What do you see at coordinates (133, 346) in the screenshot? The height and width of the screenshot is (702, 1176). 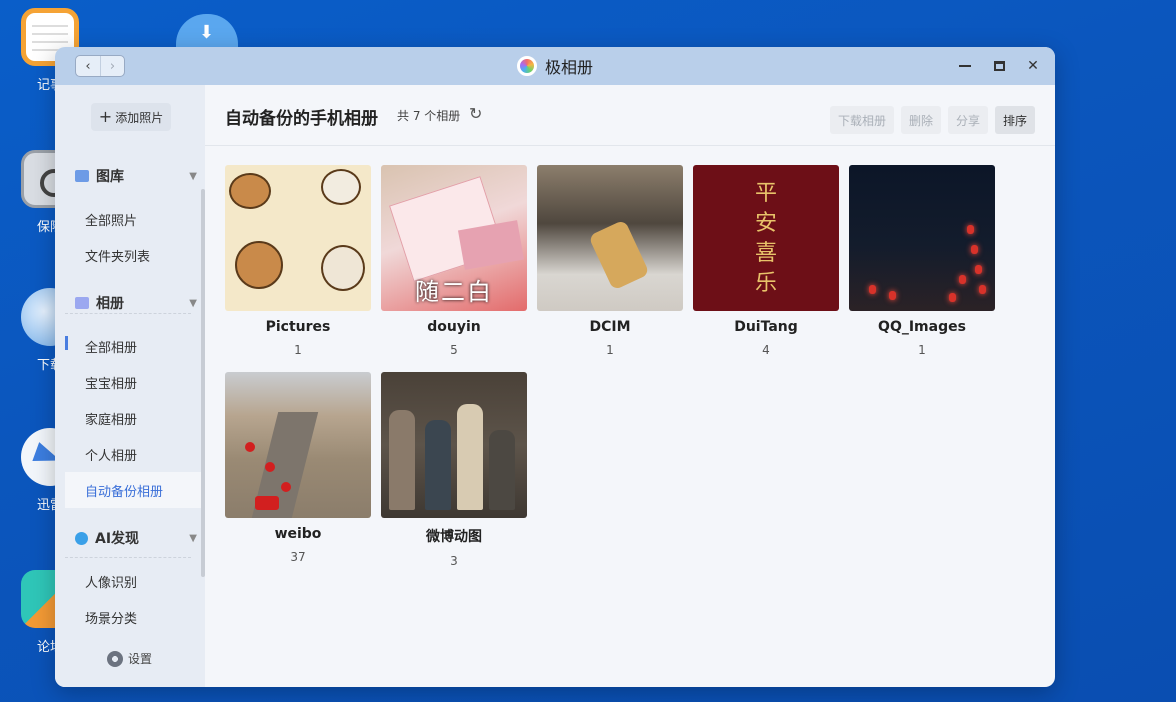 I see `sidebar-item-all-albums: 全部相册` at bounding box center [133, 346].